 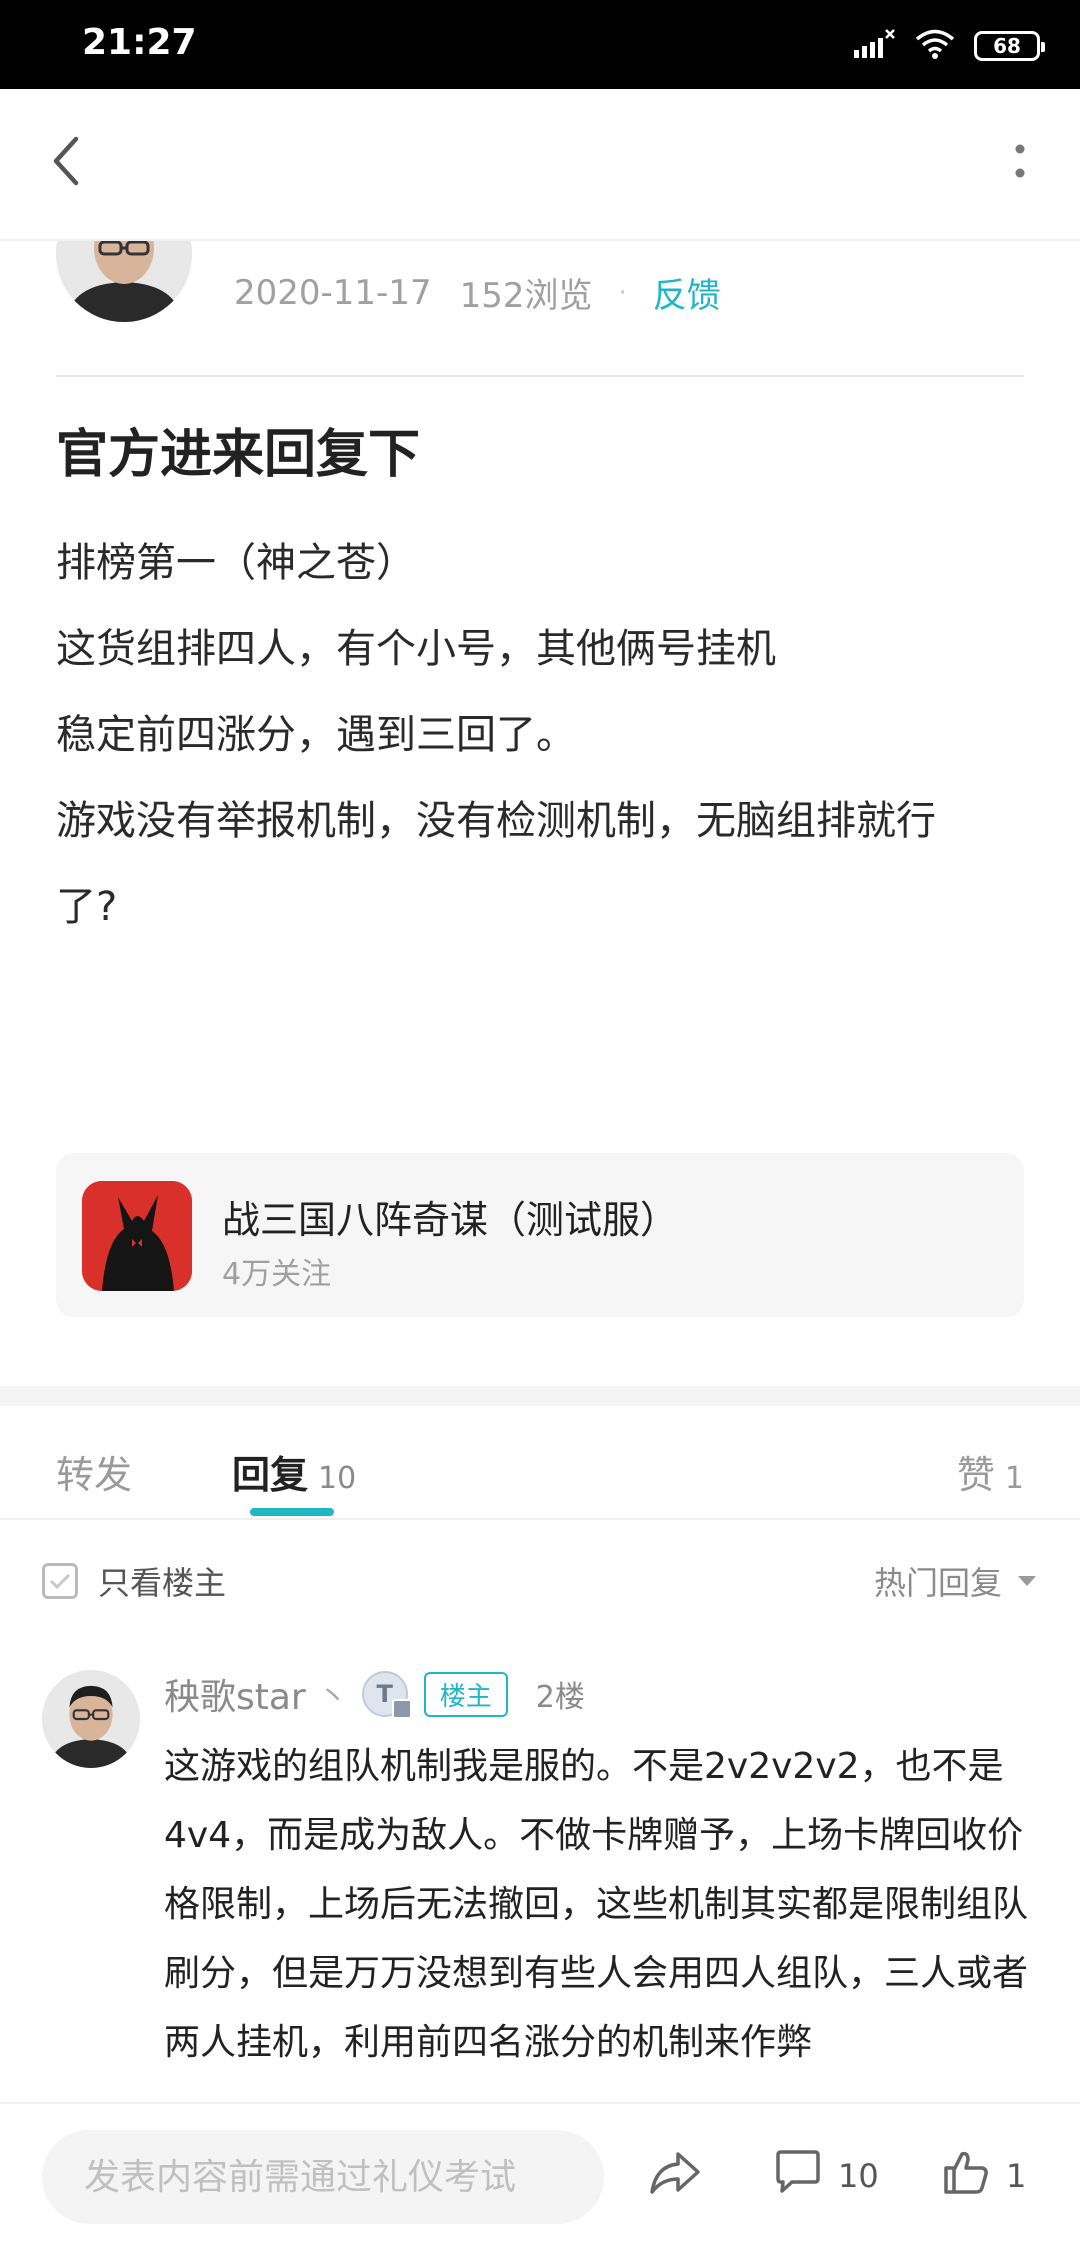 What do you see at coordinates (540, 1463) in the screenshot?
I see `reply-tabs: 转发 回复 10 赞1` at bounding box center [540, 1463].